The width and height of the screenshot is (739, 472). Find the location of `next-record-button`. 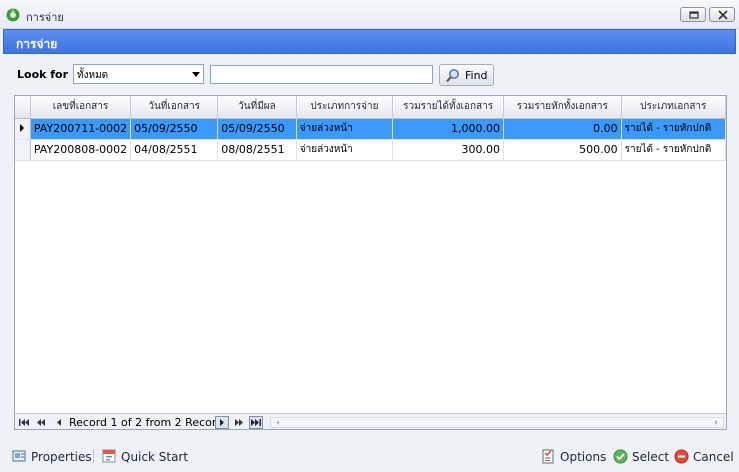

next-record-button is located at coordinates (222, 422).